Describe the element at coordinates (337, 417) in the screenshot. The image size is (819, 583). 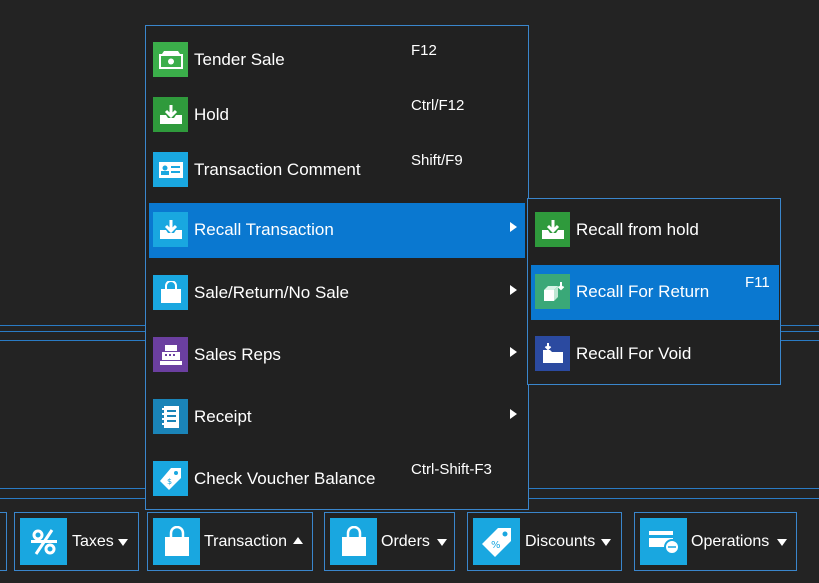
I see `menu-item-receipt: Receipt` at that location.